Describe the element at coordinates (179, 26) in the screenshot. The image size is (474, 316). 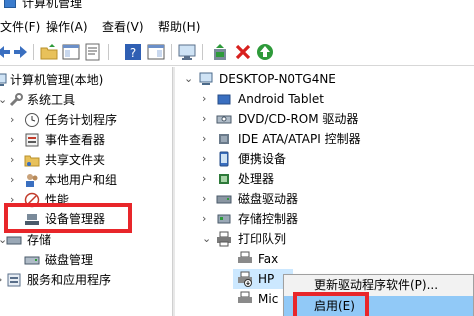
I see `menu-help: 帮助(H)` at that location.